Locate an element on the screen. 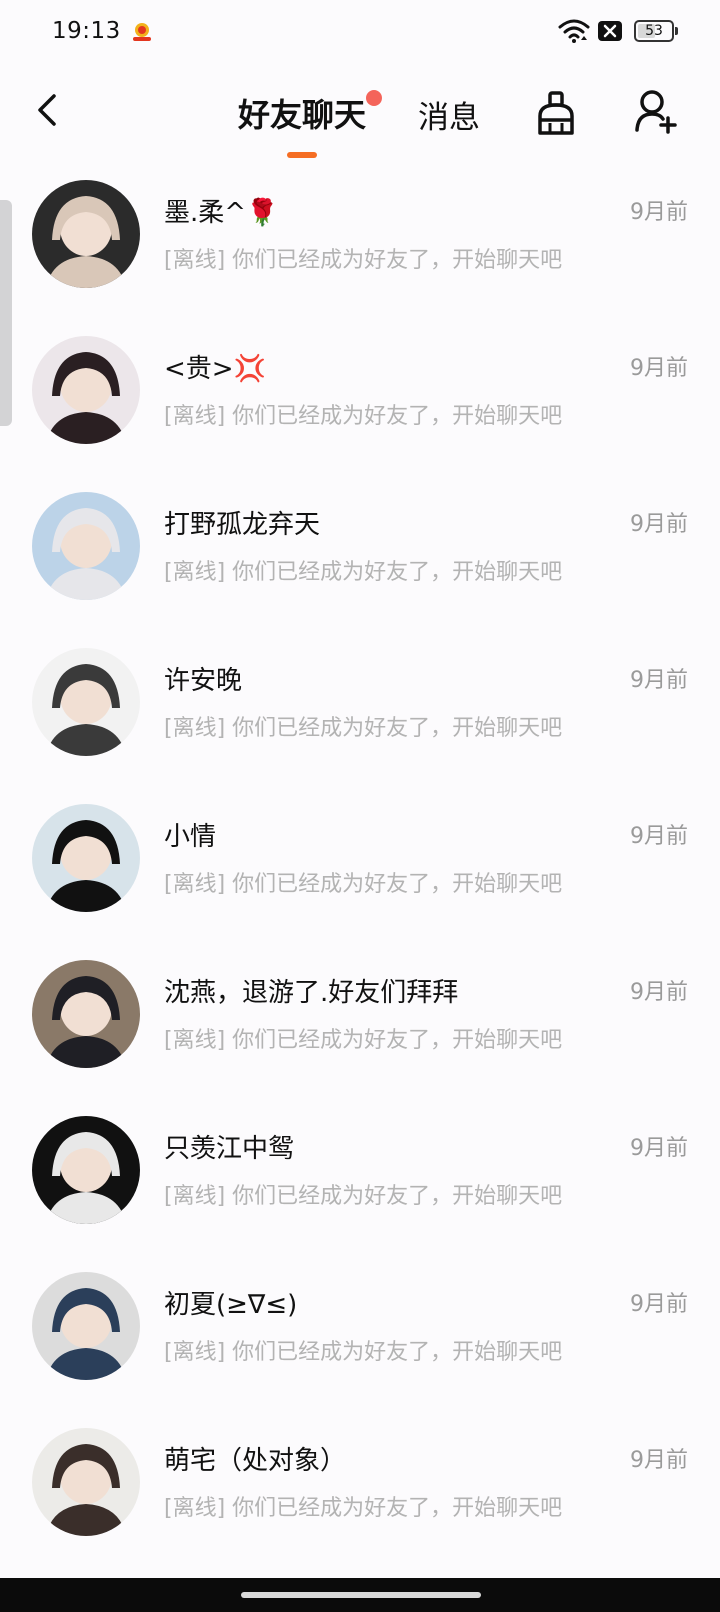  home-indicator is located at coordinates (361, 1595).